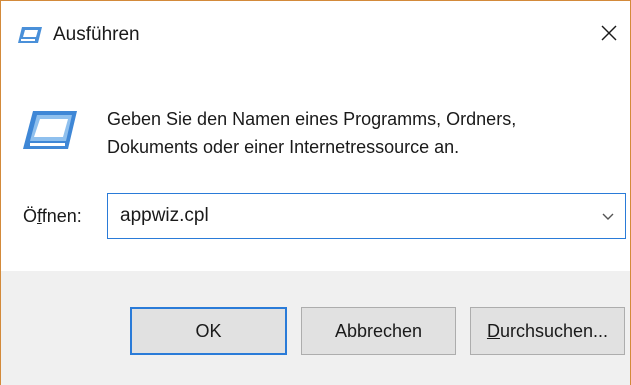 The height and width of the screenshot is (385, 631). I want to click on ok-button: OK, so click(208, 331).